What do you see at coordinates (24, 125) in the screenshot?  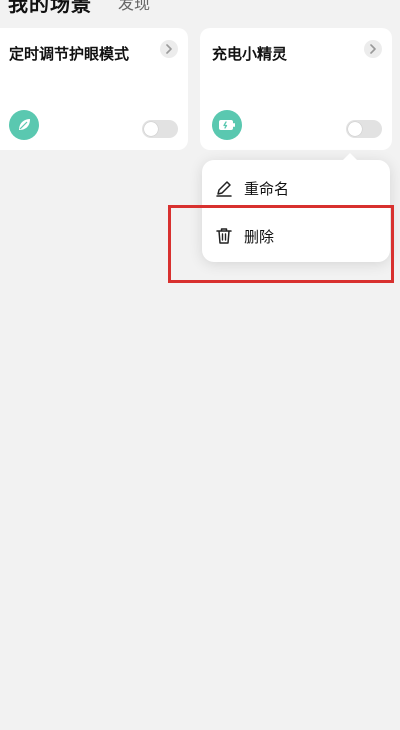 I see `leaf-icon` at bounding box center [24, 125].